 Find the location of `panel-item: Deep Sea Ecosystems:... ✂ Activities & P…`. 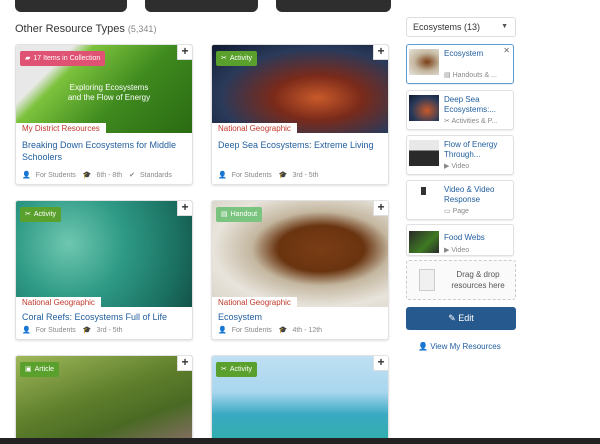

panel-item: Deep Sea Ecosystems:... ✂ Activities & P… is located at coordinates (460, 110).